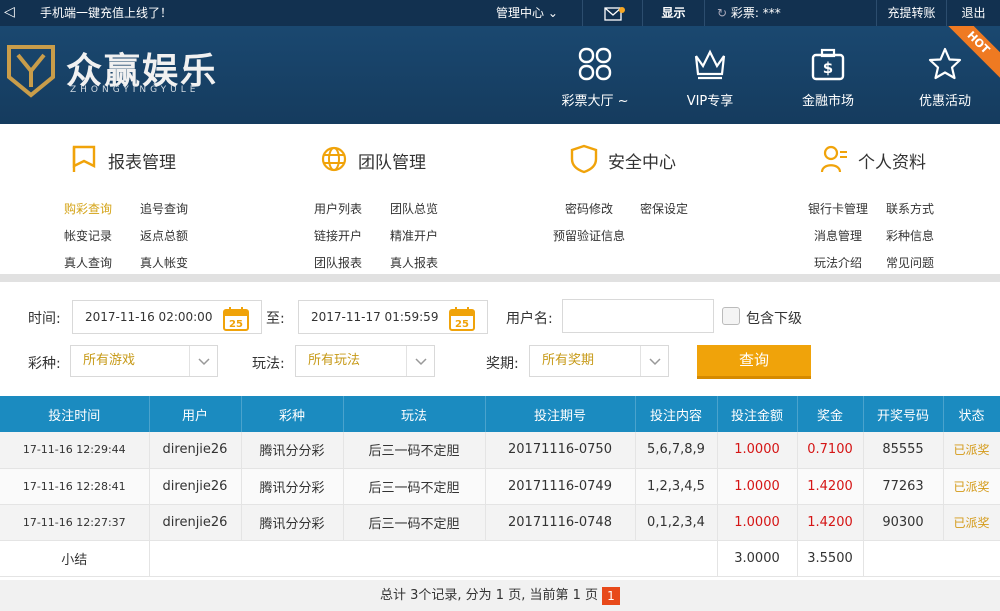 The width and height of the screenshot is (1000, 611). What do you see at coordinates (595, 81) in the screenshot?
I see `nav-lottery-hall: 彩票大厅 ~` at bounding box center [595, 81].